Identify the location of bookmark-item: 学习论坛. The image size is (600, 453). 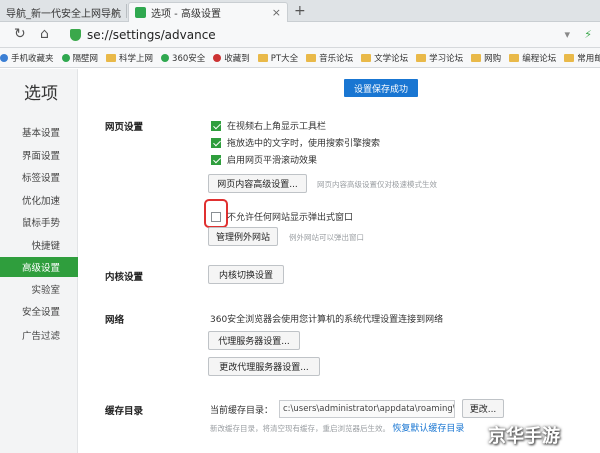
(439, 58).